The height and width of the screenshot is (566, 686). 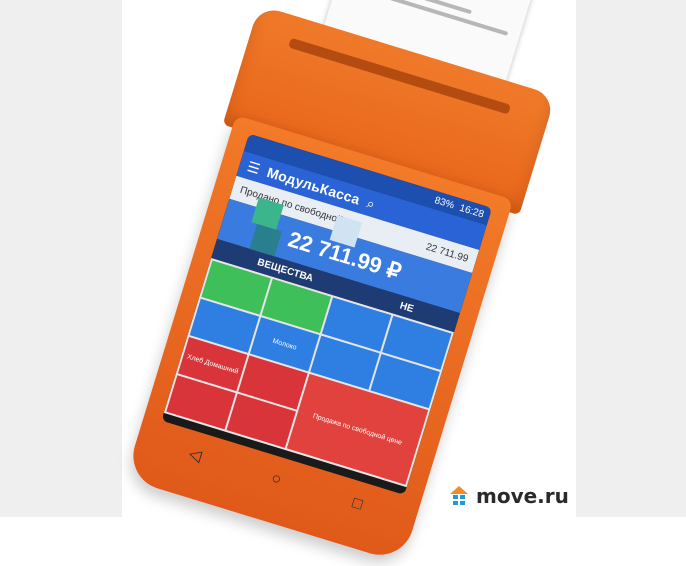 I want to click on house-logo-icon, so click(x=459, y=496).